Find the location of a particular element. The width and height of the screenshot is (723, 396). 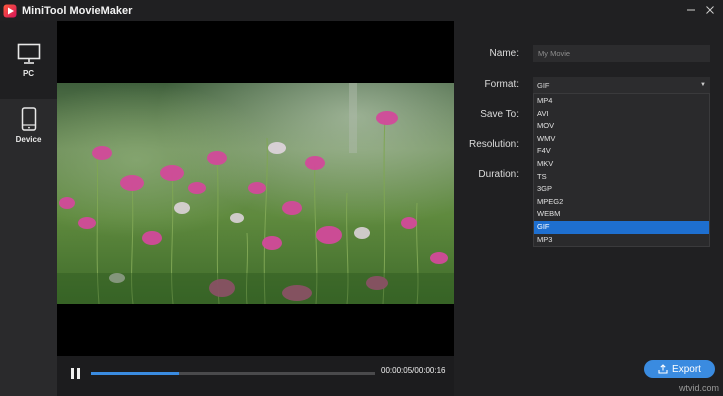

title-bar: MiniTool MovieMaker is located at coordinates (361, 10).